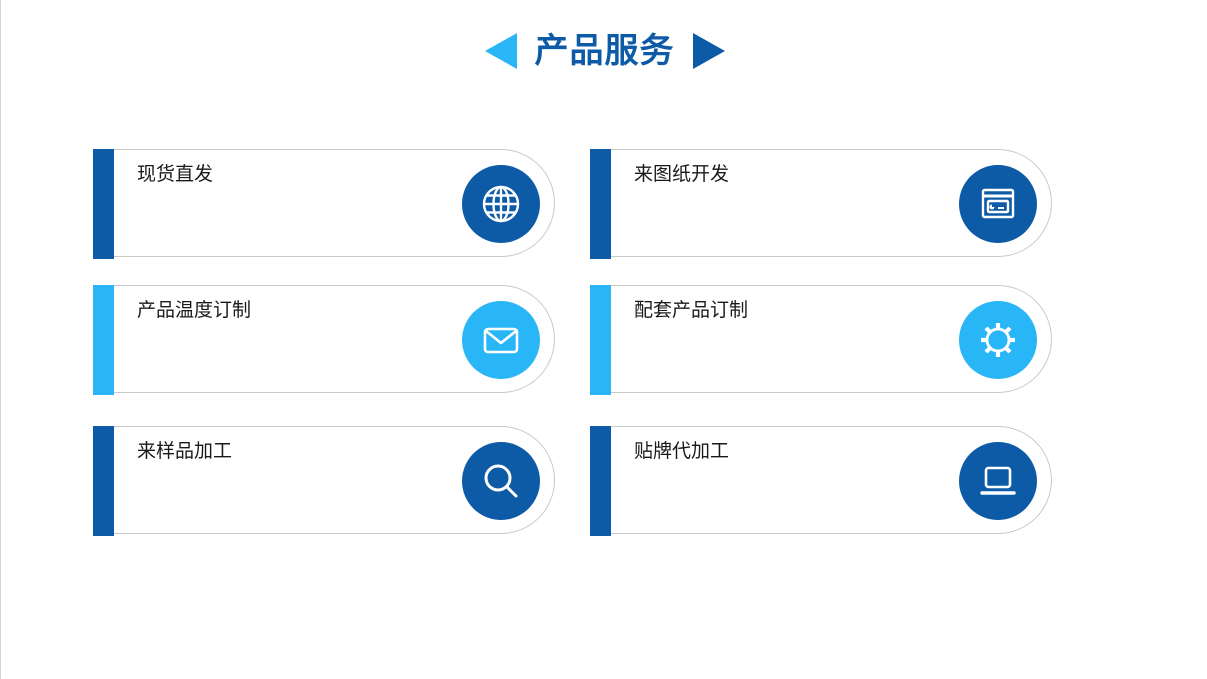 The image size is (1207, 679). Describe the element at coordinates (998, 481) in the screenshot. I see `laptop-icon` at that location.